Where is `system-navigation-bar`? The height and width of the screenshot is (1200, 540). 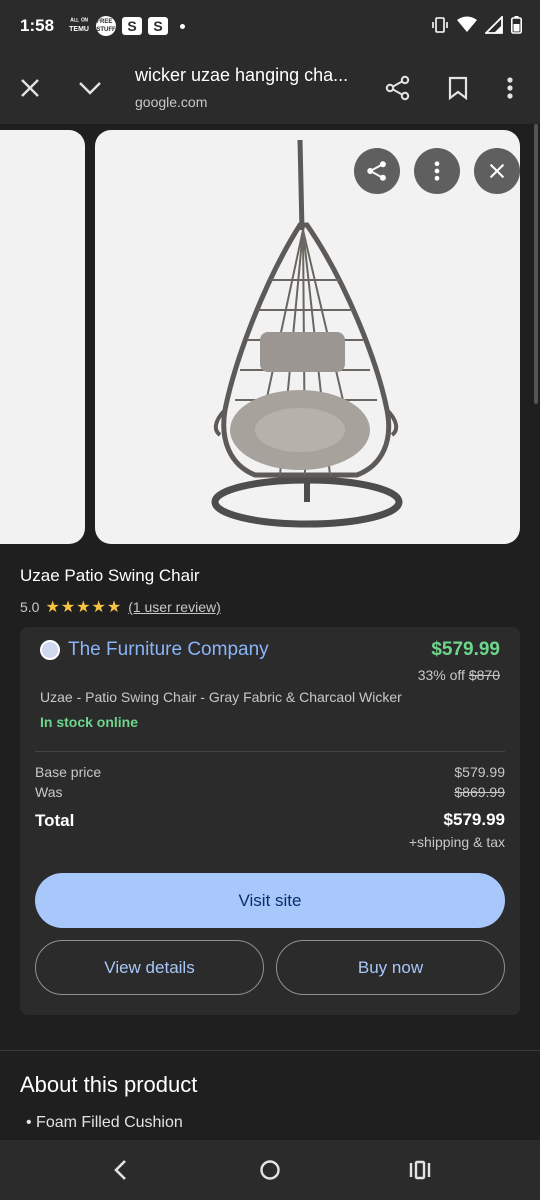 system-navigation-bar is located at coordinates (270, 1170).